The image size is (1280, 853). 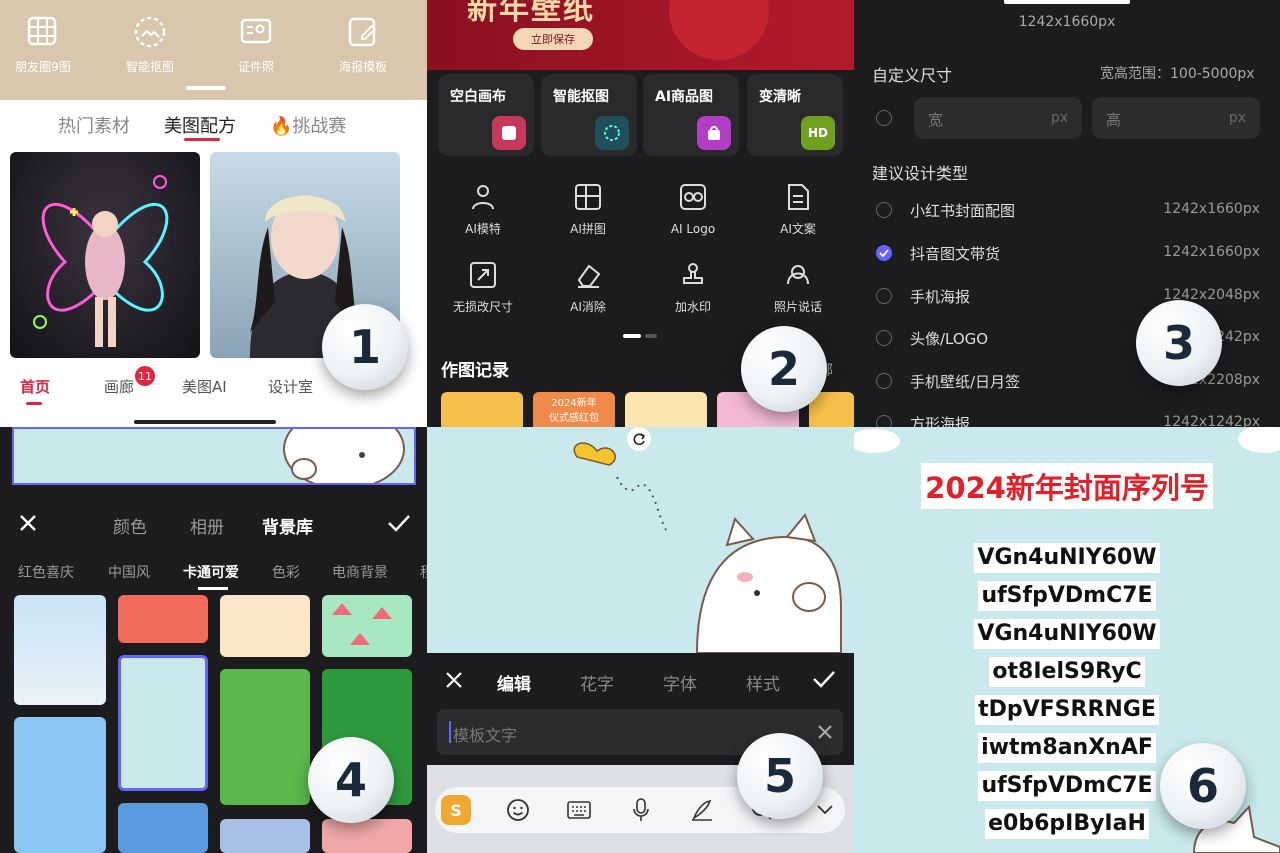 I want to click on bg-thumb-selected, so click(x=163, y=723).